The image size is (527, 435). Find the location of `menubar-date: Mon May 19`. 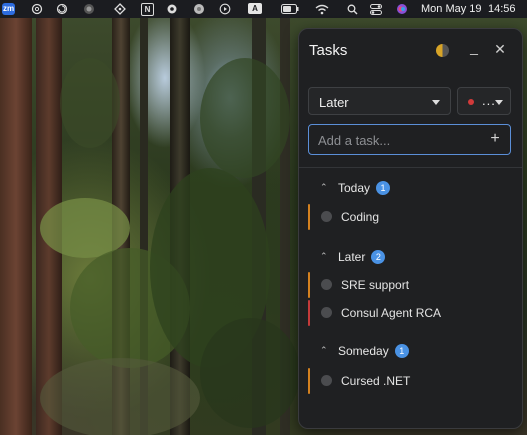

menubar-date: Mon May 19 is located at coordinates (451, 9).